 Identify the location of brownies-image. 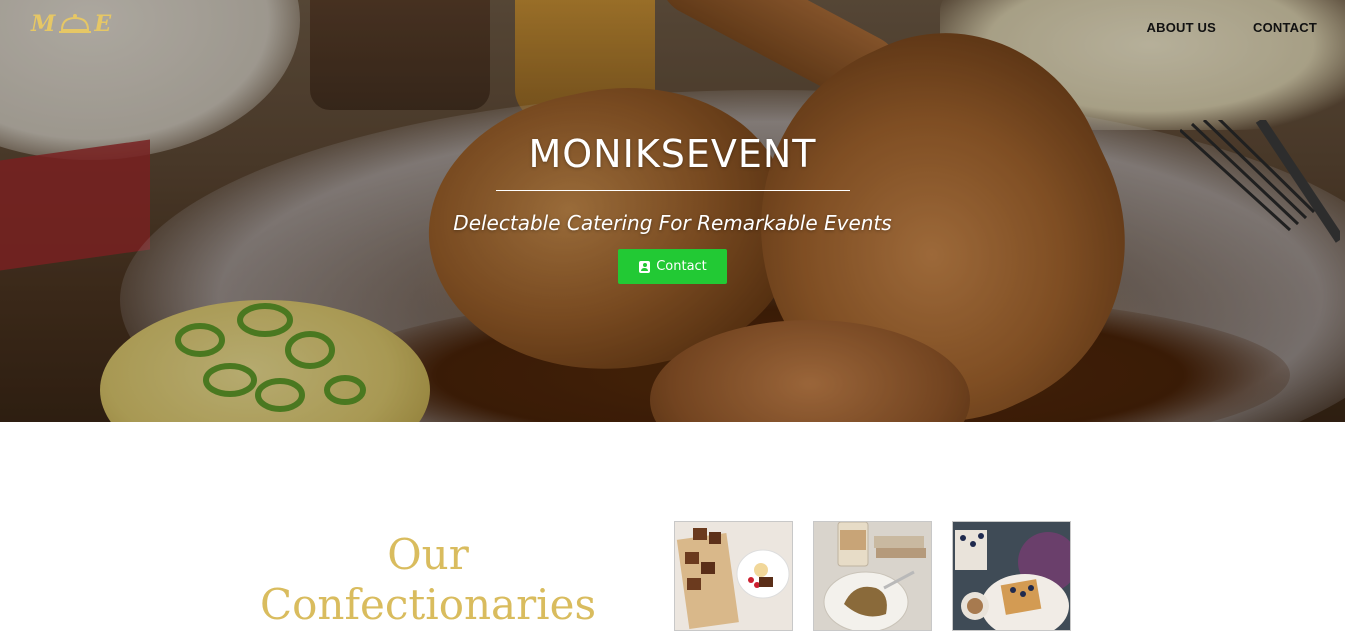
(733, 576).